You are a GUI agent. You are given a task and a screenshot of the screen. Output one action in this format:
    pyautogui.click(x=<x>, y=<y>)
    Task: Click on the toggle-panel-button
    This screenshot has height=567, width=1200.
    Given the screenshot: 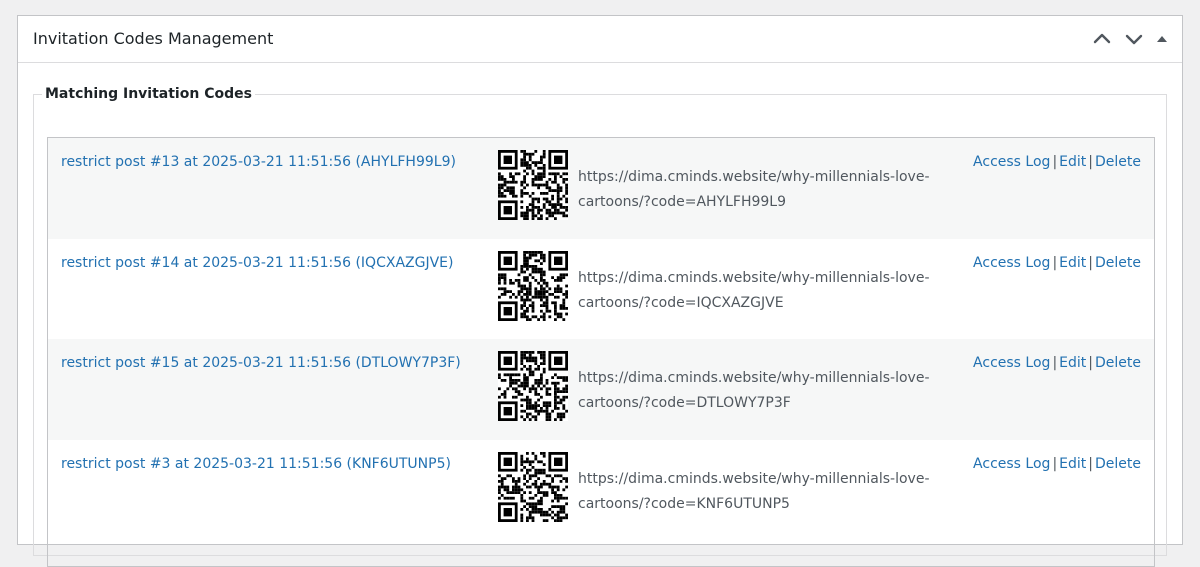 What is the action you would take?
    pyautogui.click(x=1162, y=39)
    